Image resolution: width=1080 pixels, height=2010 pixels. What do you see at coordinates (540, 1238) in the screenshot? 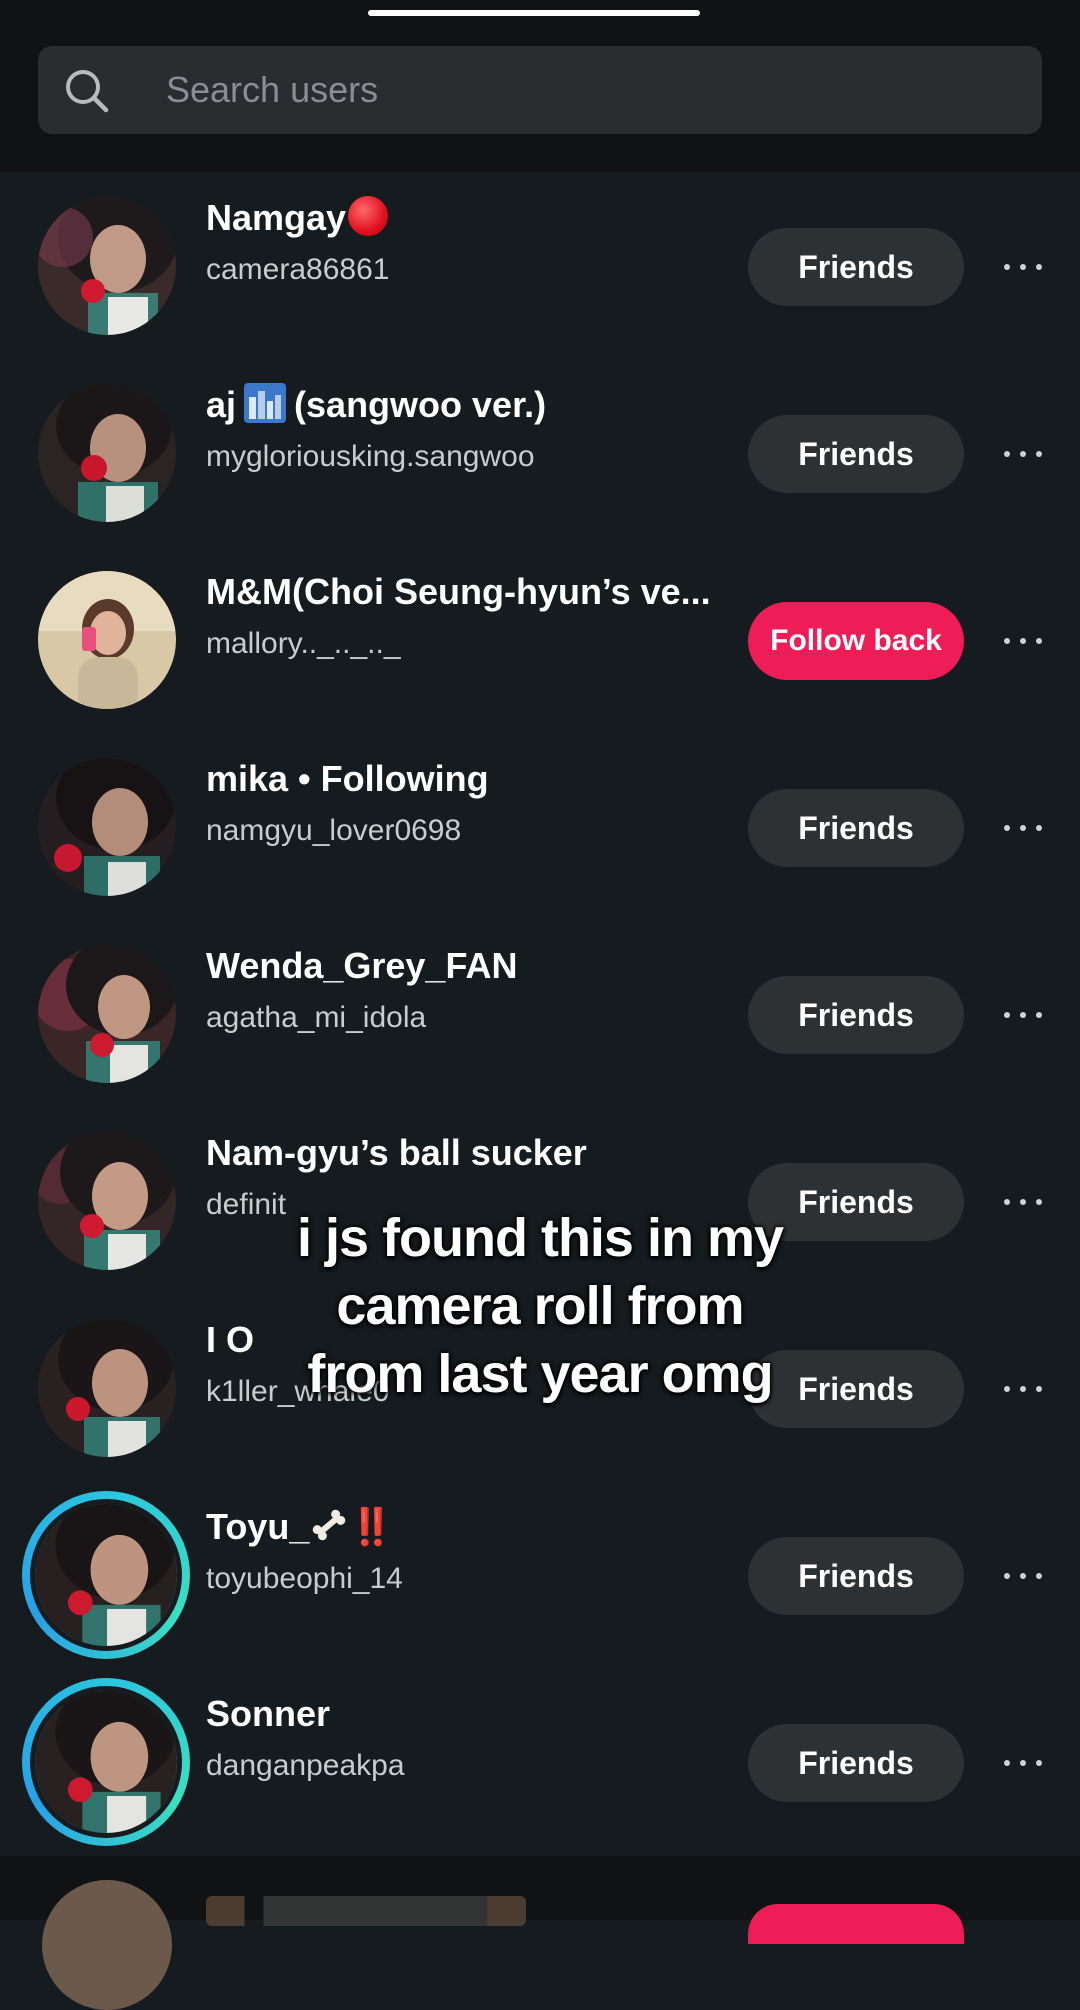
I see `caption-line: i js found this in my` at bounding box center [540, 1238].